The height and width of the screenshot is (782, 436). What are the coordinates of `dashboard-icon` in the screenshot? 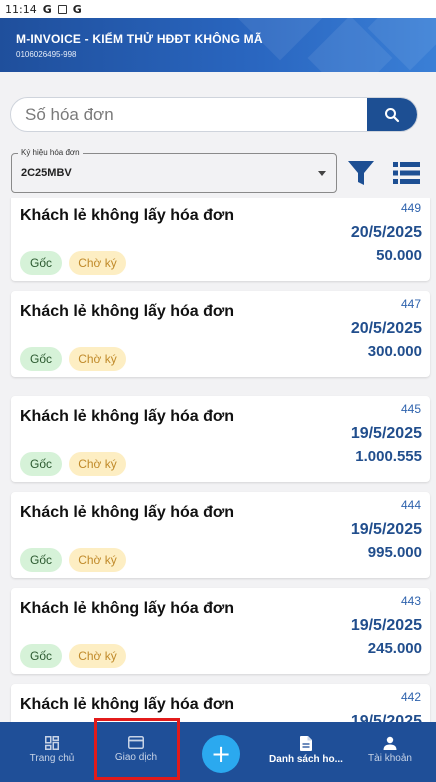 It's located at (52, 743).